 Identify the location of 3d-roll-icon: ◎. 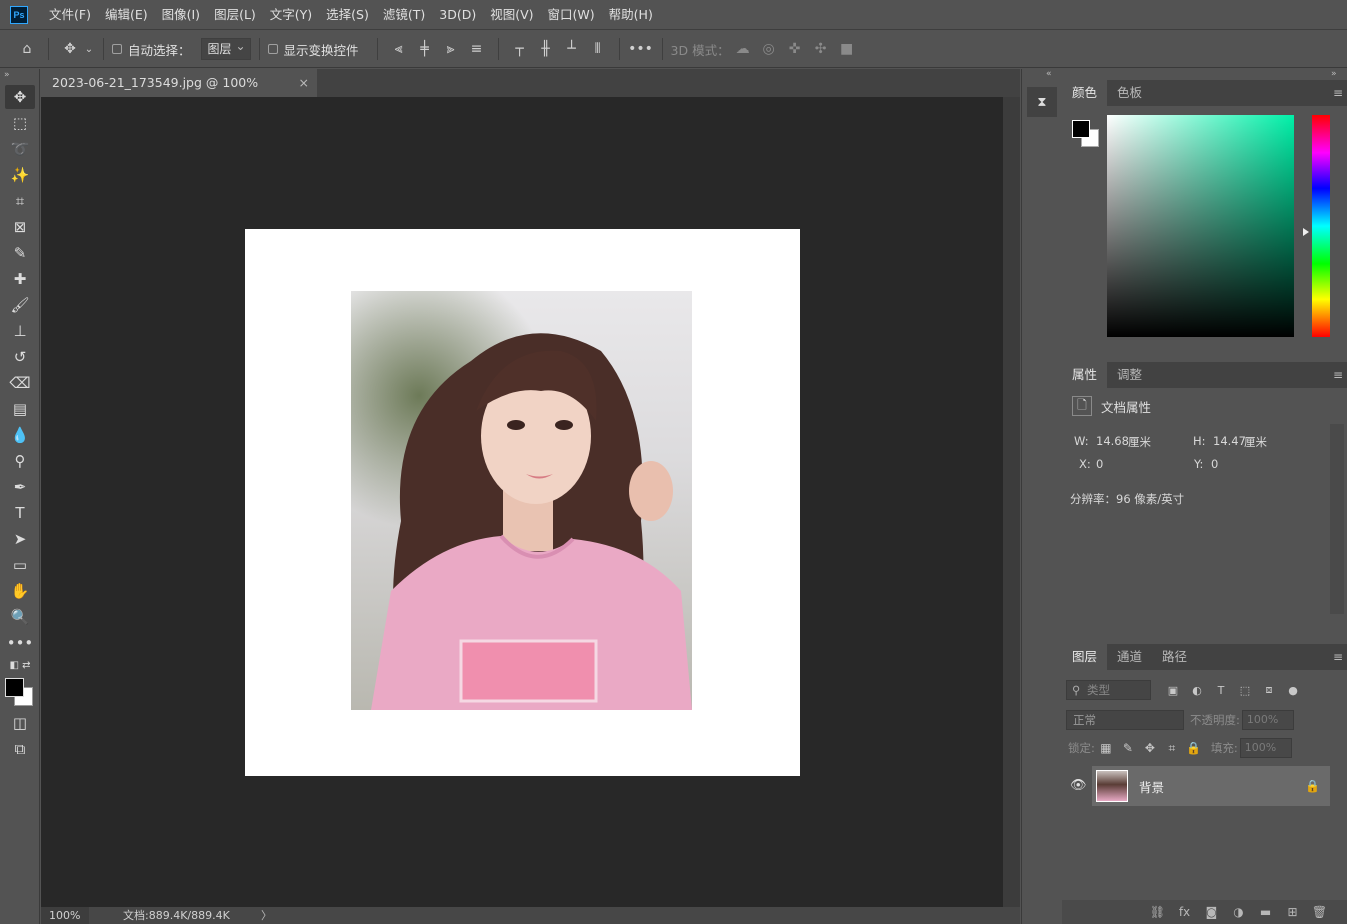
(769, 49).